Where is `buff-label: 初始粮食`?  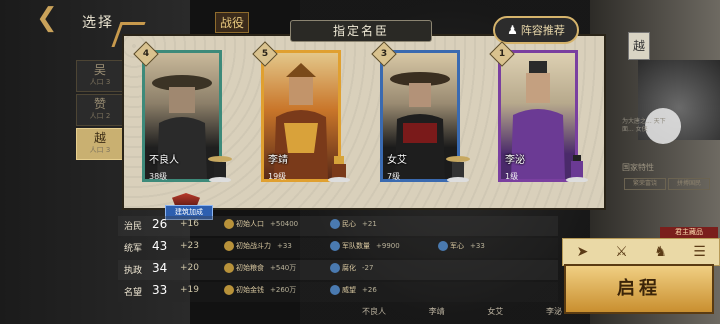
buff-label: 初始粮食 is located at coordinates (250, 268).